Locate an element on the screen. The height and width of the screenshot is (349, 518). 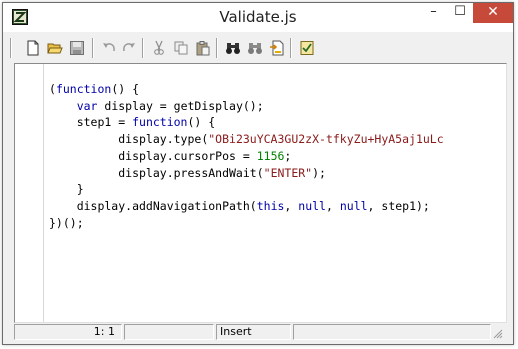
binoculars-next-icon is located at coordinates (255, 48).